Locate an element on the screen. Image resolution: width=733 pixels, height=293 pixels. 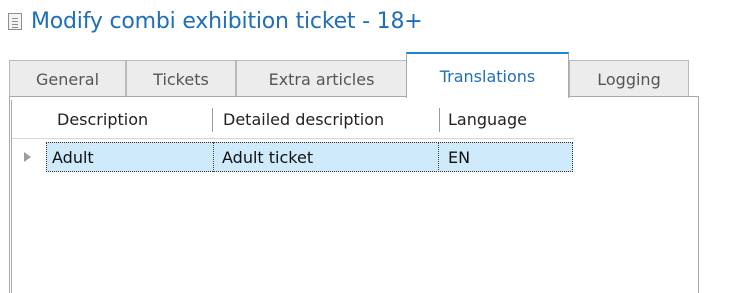
row-indicator is located at coordinates (28, 157).